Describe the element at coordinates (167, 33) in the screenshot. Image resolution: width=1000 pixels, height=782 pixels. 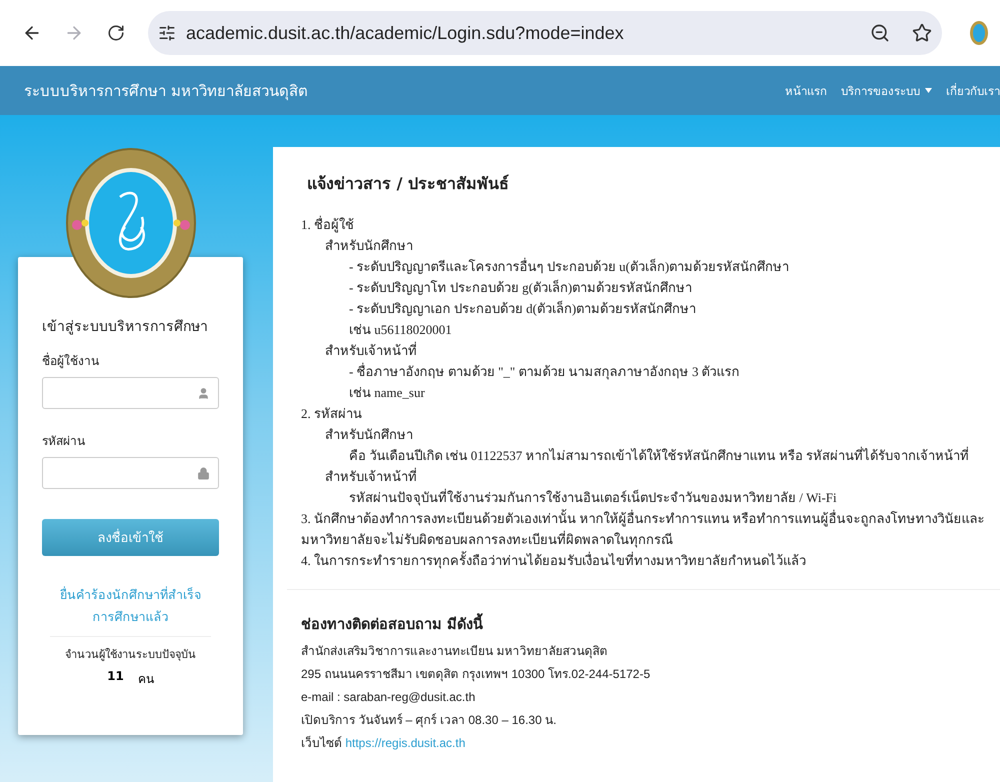
I see `site-info-icon` at that location.